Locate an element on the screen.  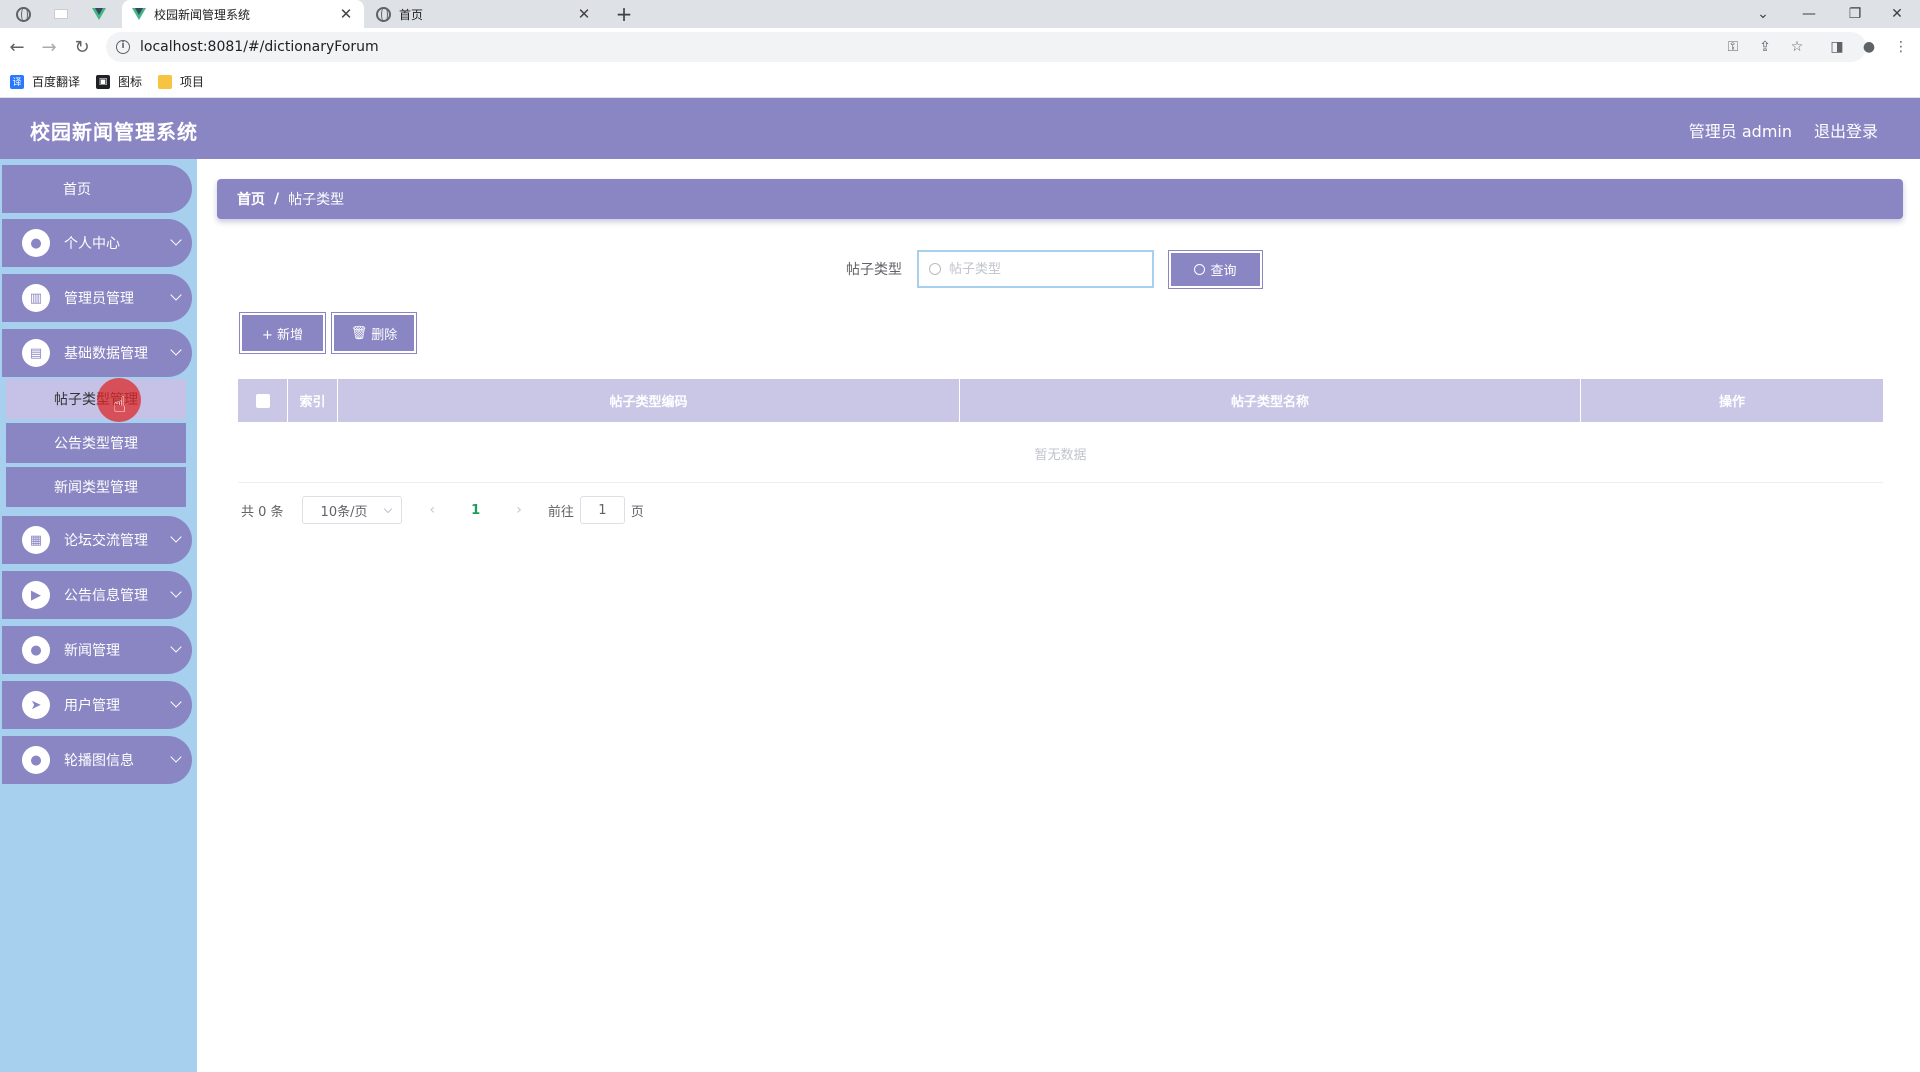
window-close-icon: ✕ is located at coordinates (1897, 14).